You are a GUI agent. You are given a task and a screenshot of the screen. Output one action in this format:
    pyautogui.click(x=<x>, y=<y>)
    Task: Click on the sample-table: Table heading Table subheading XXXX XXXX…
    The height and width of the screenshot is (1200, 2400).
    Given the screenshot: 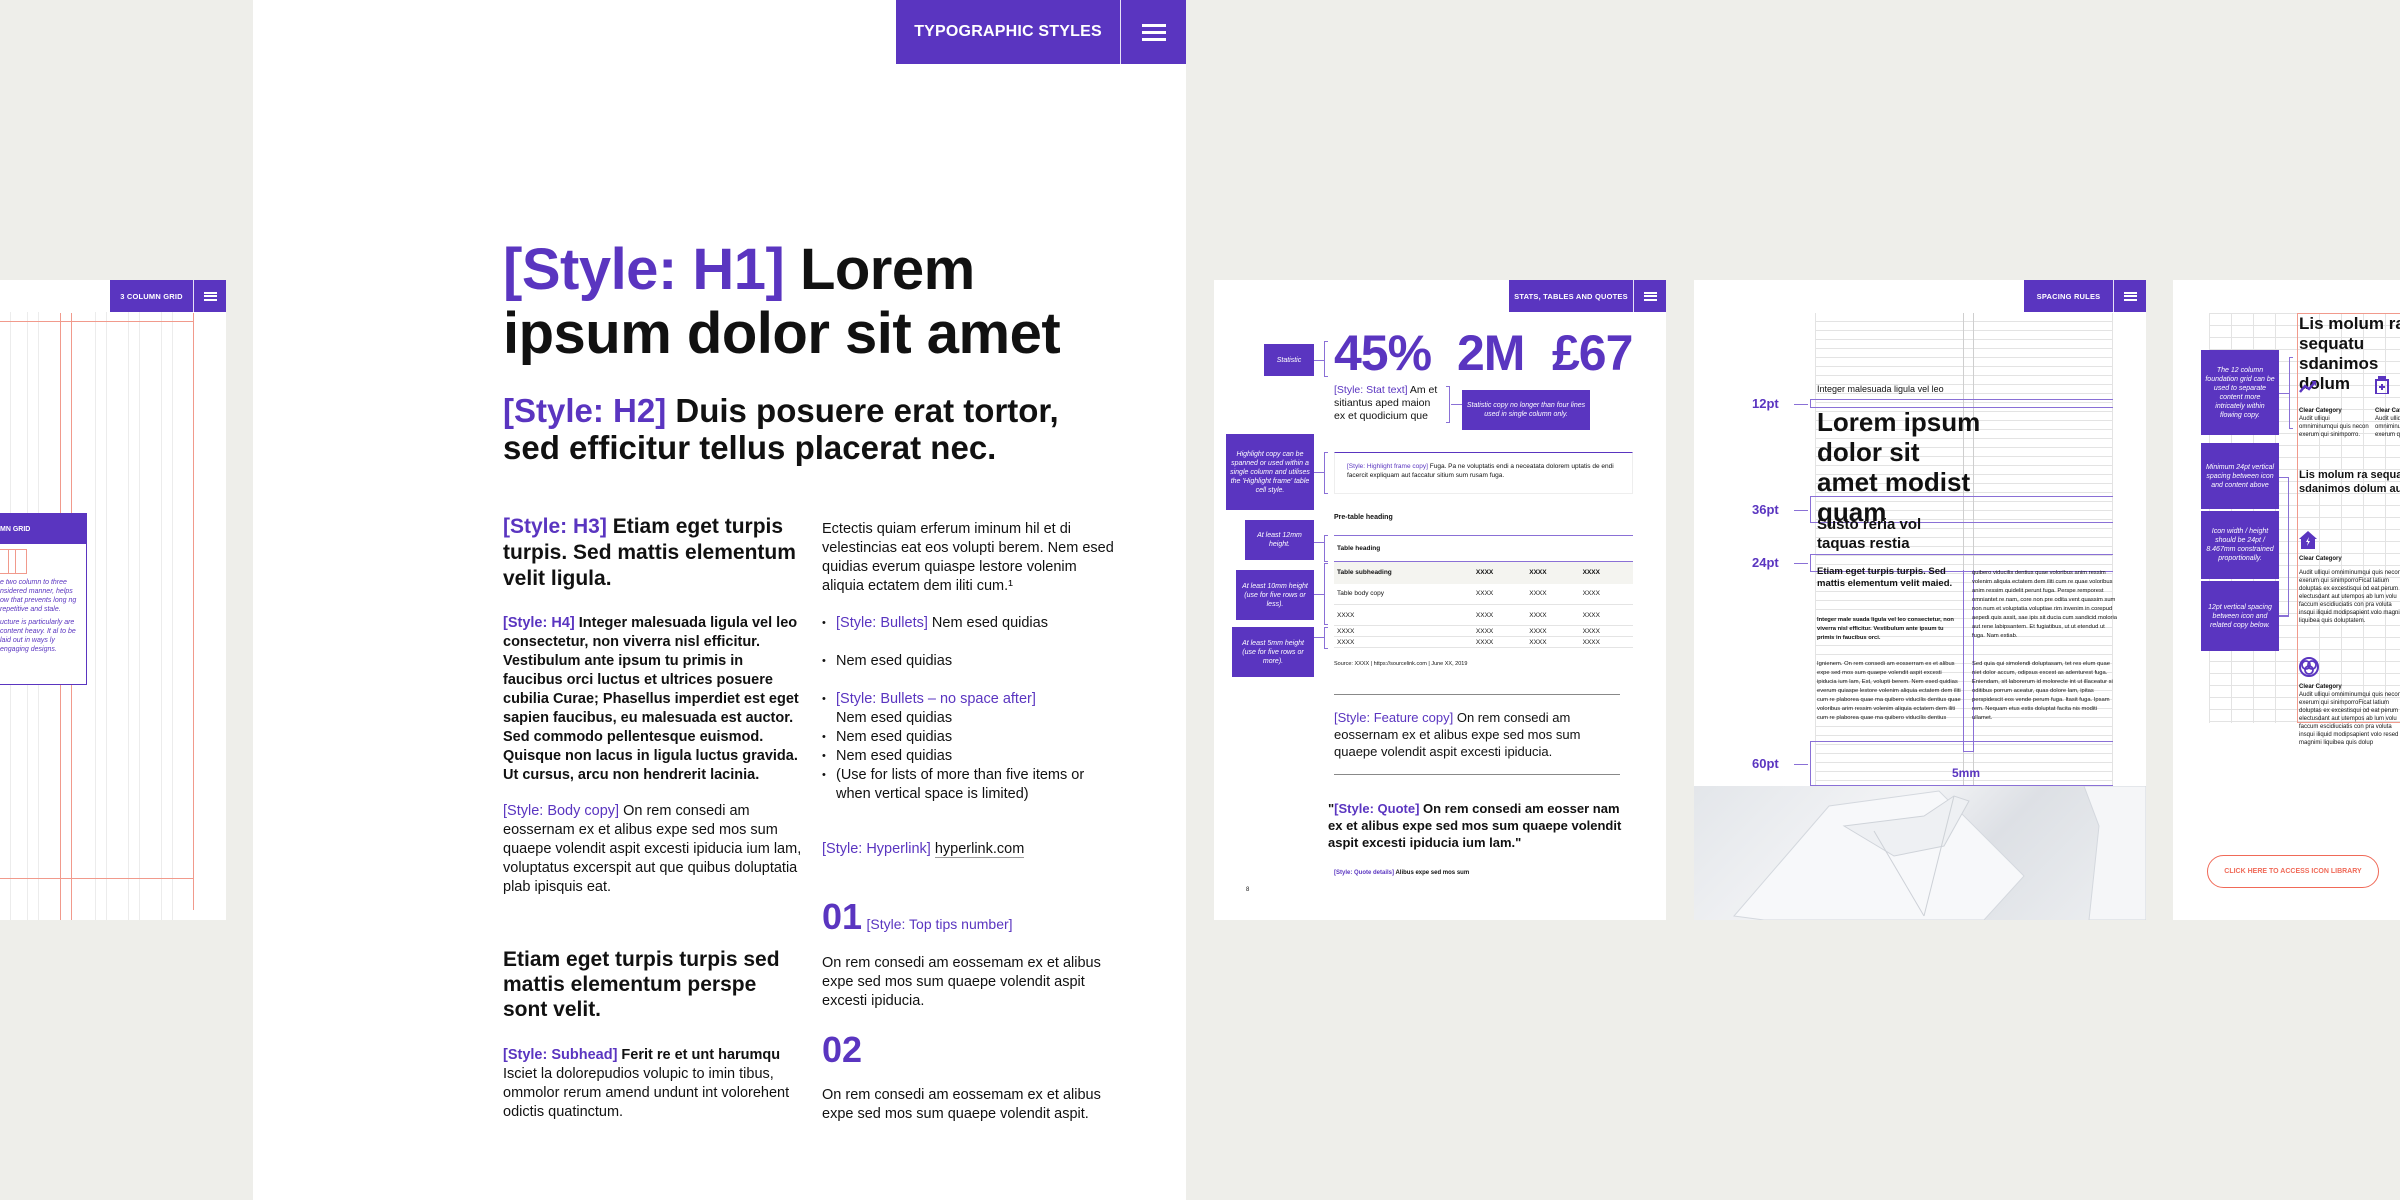 What is the action you would take?
    pyautogui.click(x=1483, y=591)
    